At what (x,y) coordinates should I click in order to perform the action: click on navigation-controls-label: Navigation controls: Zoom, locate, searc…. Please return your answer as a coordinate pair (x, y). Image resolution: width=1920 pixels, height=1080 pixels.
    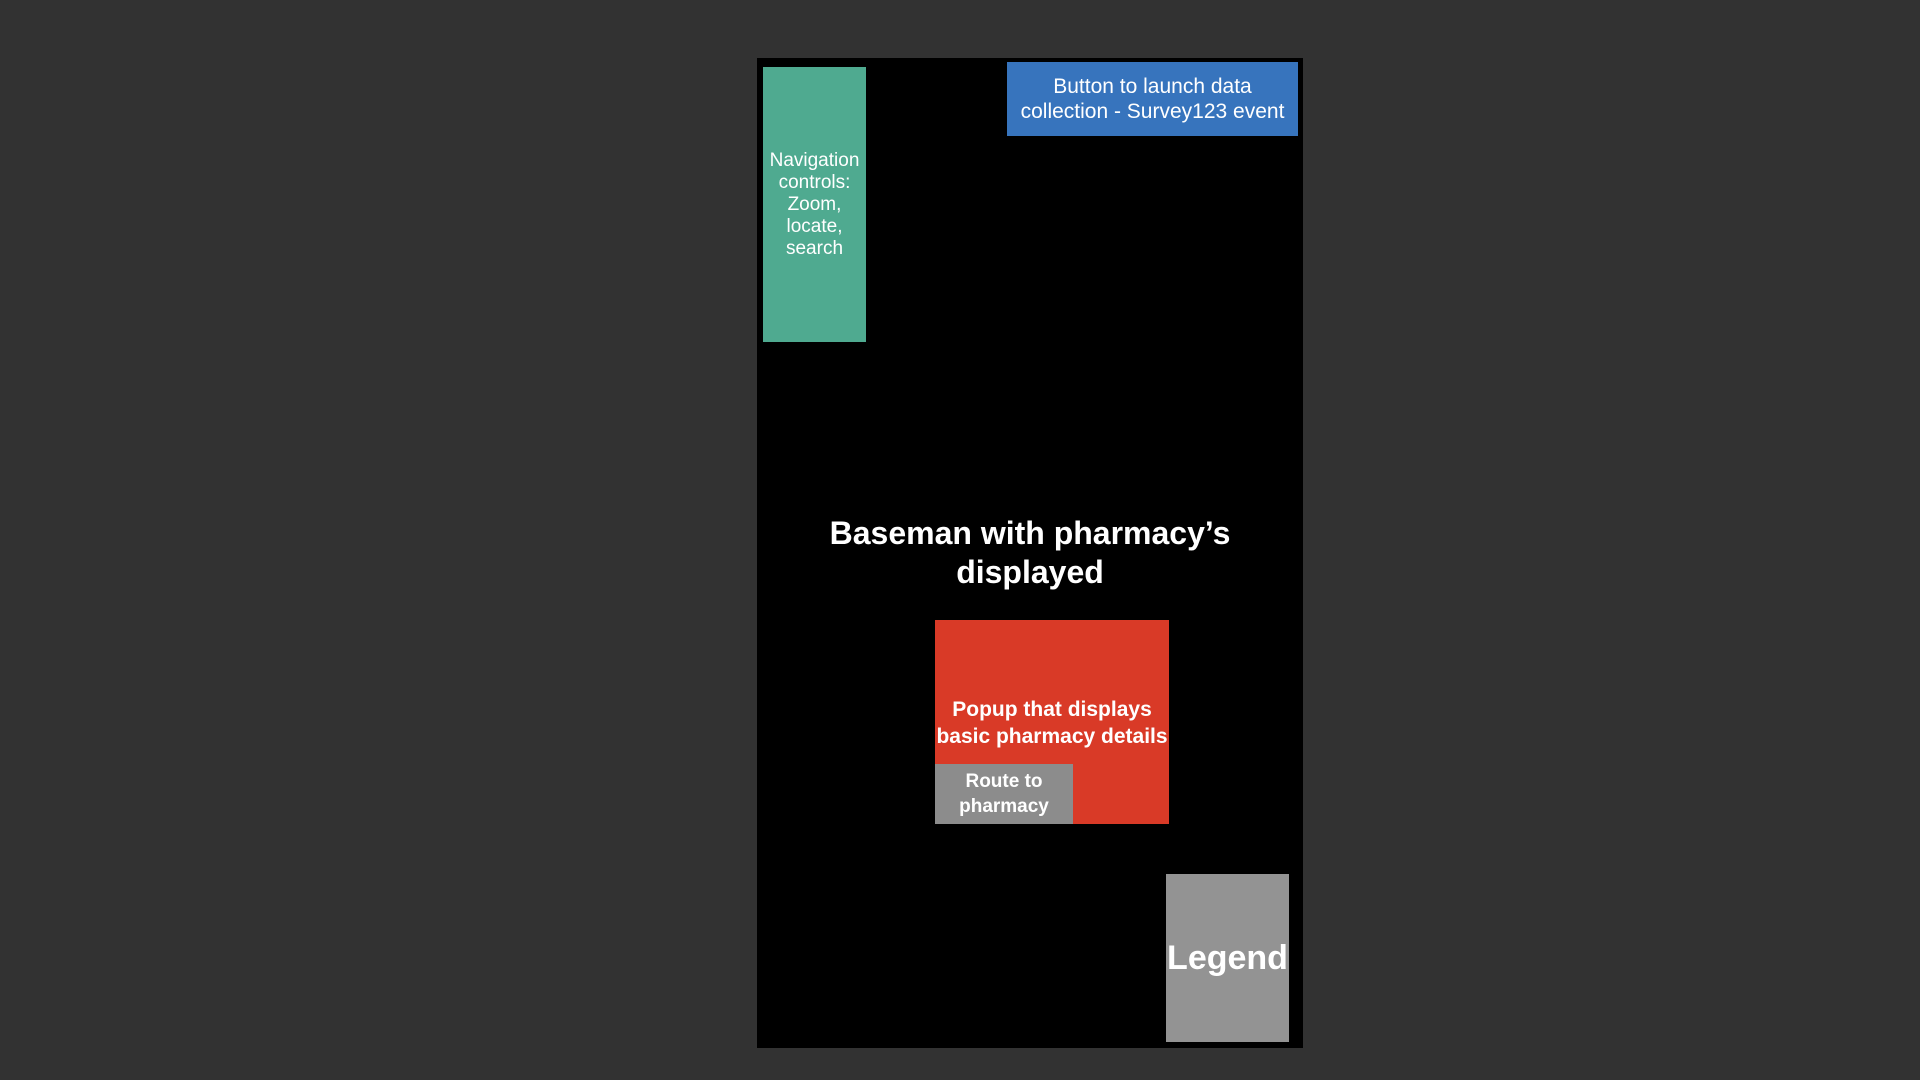
    Looking at the image, I should click on (814, 204).